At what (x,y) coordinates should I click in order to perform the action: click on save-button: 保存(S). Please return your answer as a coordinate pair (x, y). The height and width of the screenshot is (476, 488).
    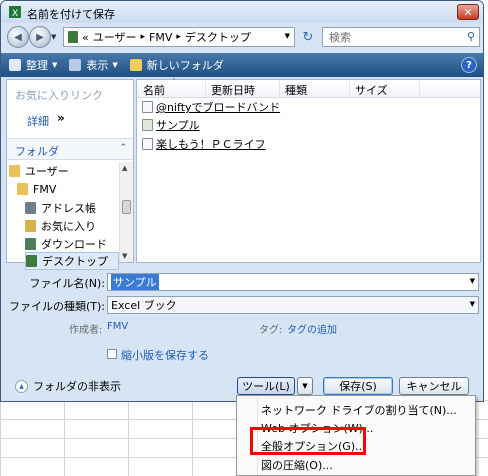
    Looking at the image, I should click on (358, 386).